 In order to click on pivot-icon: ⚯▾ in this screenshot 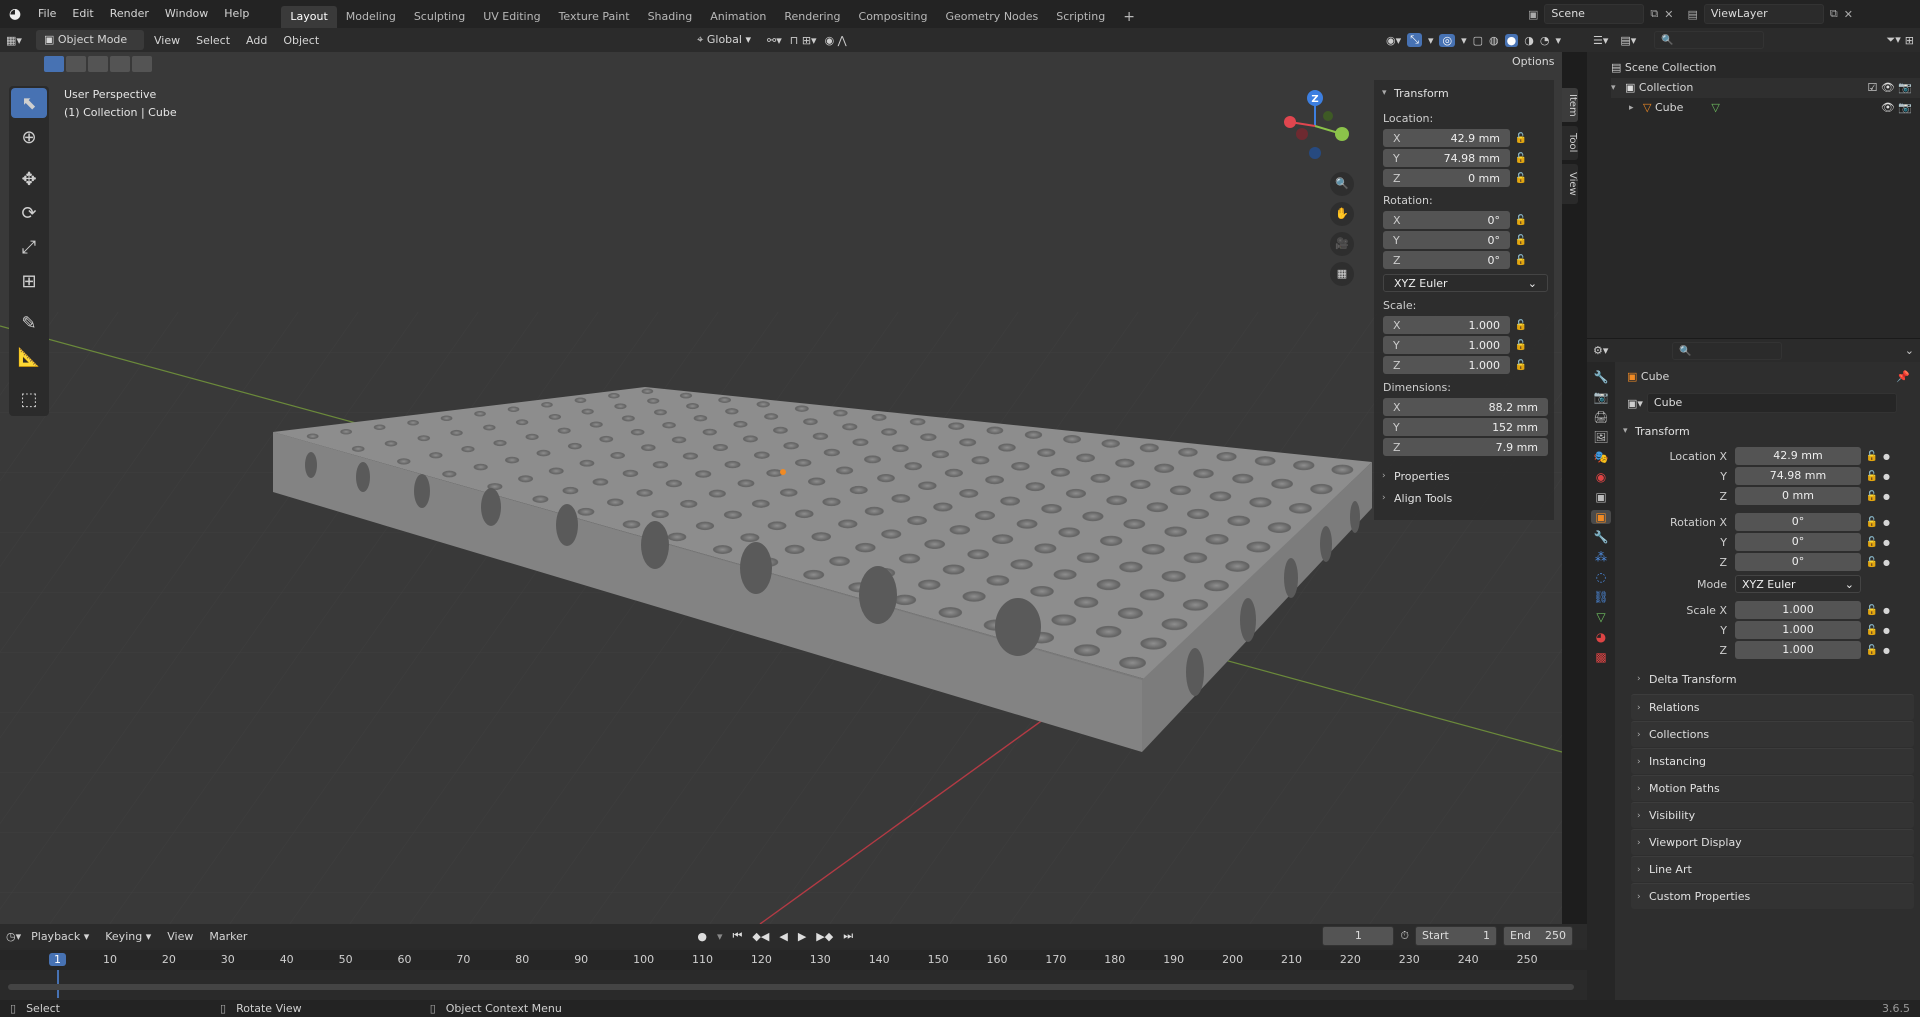, I will do `click(774, 40)`.